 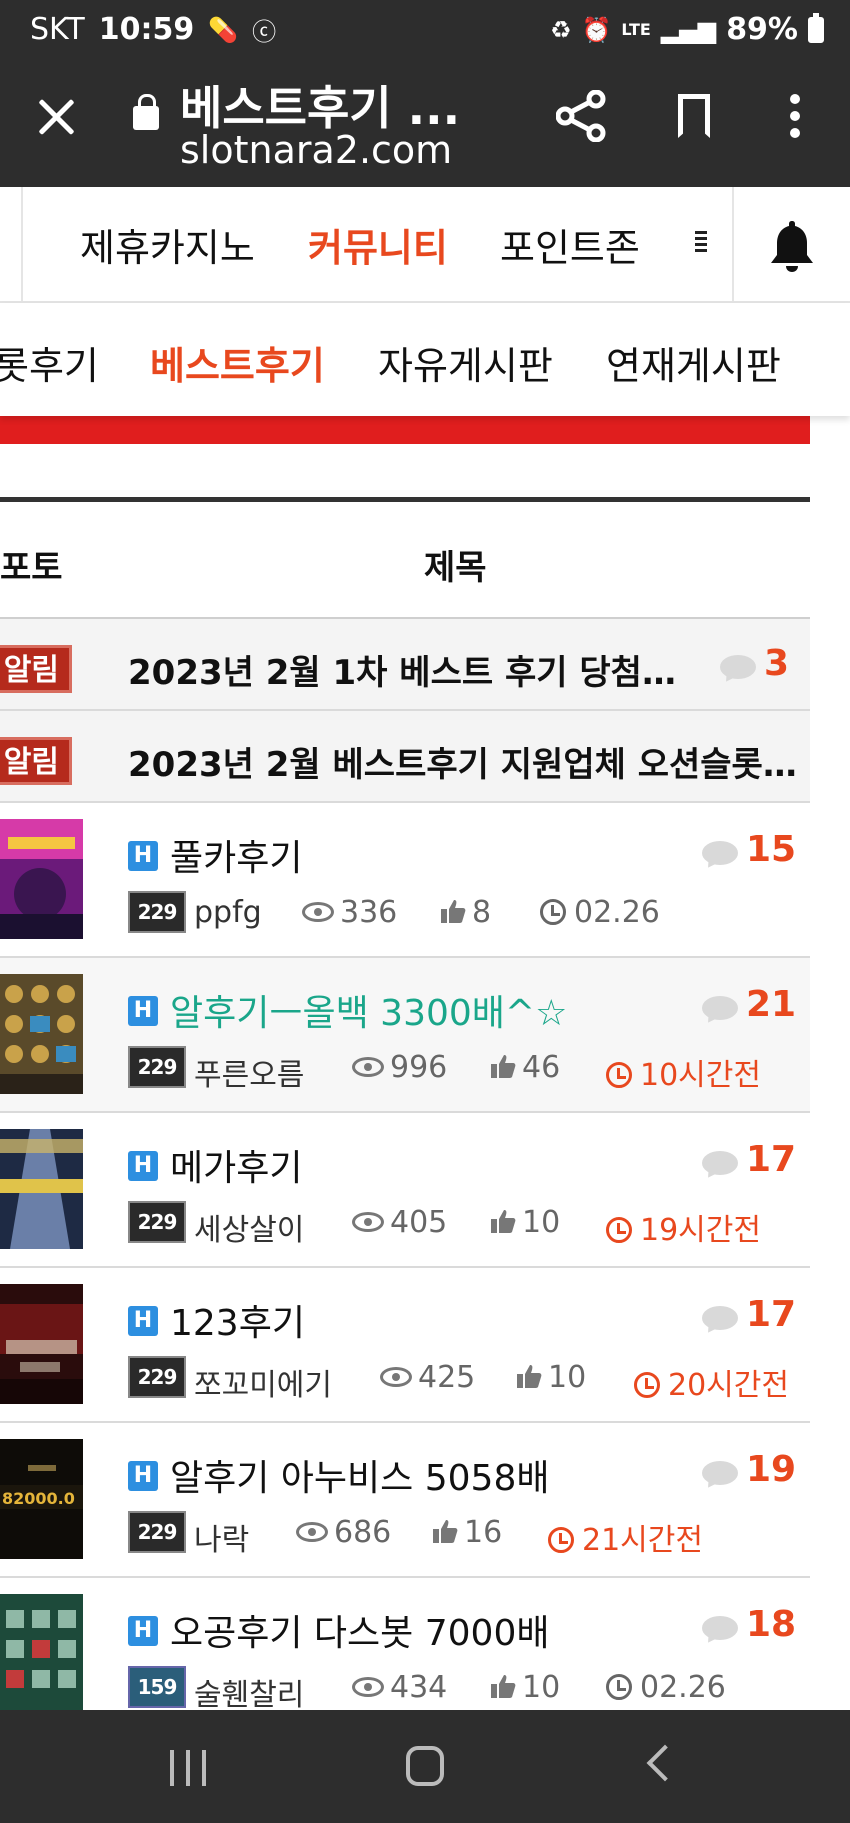 What do you see at coordinates (188, 1768) in the screenshot?
I see `recent-apps-icon` at bounding box center [188, 1768].